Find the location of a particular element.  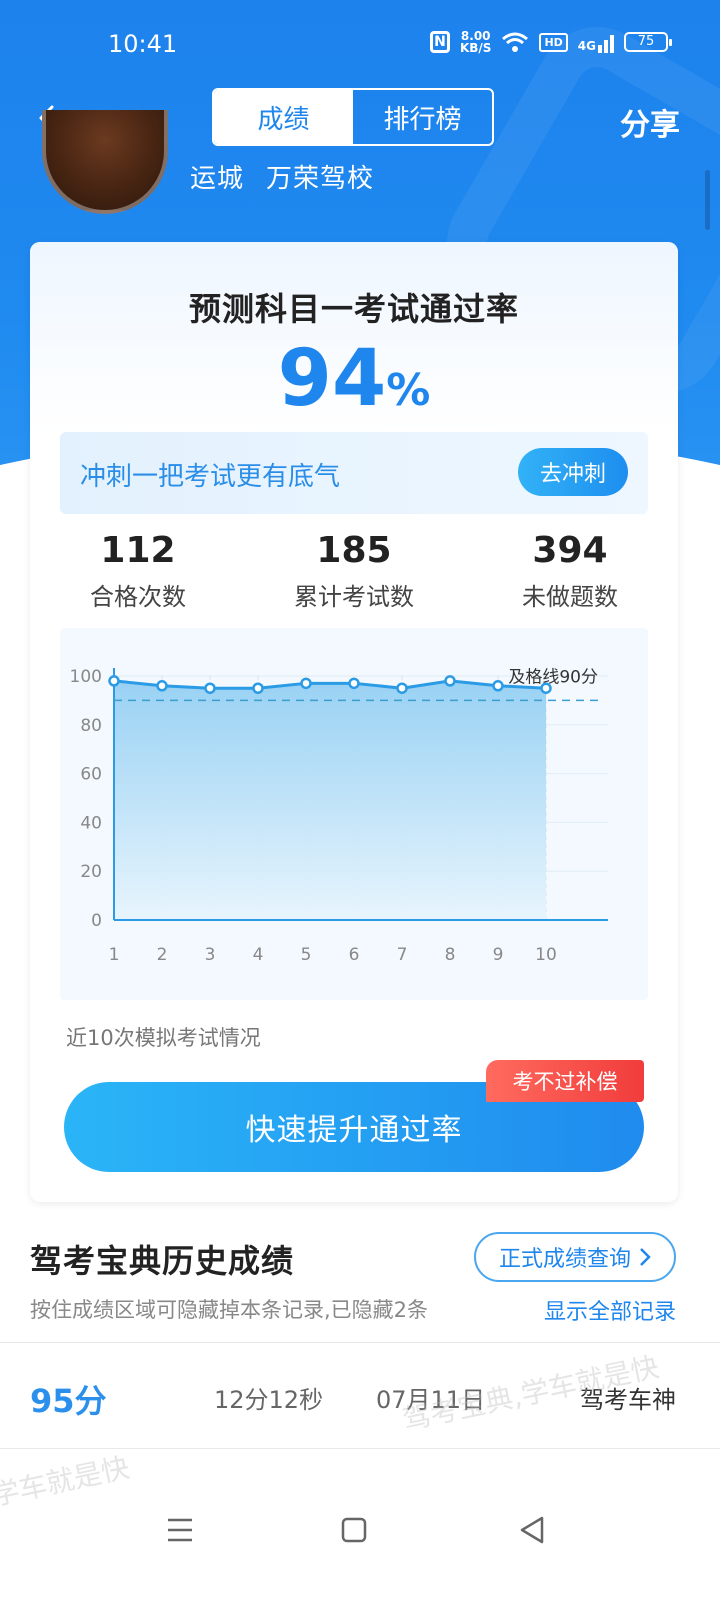

x-tick-label: 5 is located at coordinates (306, 955).